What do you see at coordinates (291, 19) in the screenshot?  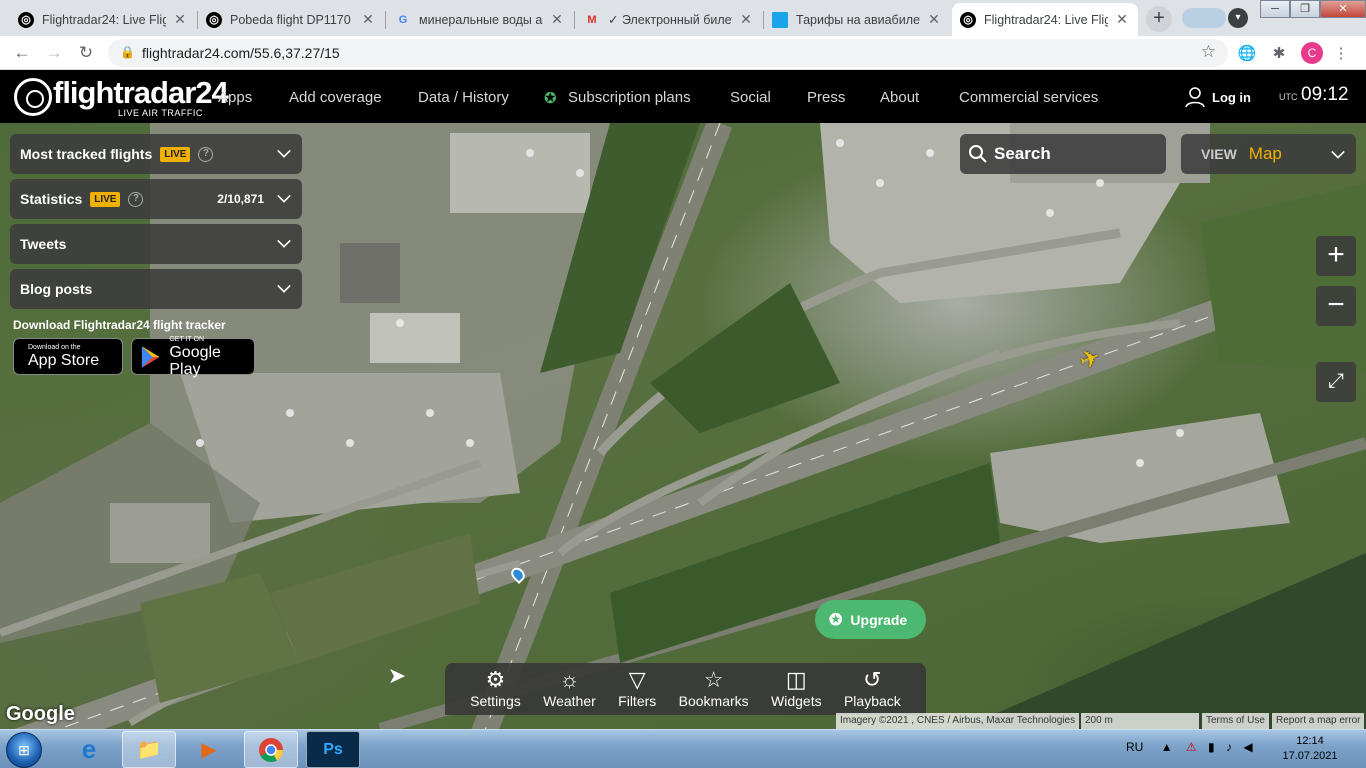 I see `browser-tab-1: ◎ Pobeda flight DP1170 - ✕` at bounding box center [291, 19].